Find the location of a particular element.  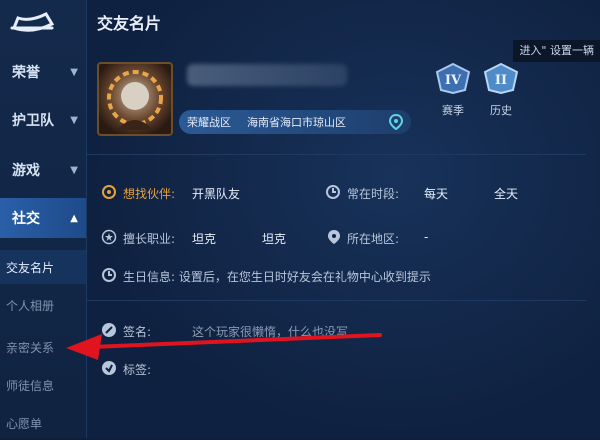

sidebar-subitem-album: 个人相册 is located at coordinates (43, 305).